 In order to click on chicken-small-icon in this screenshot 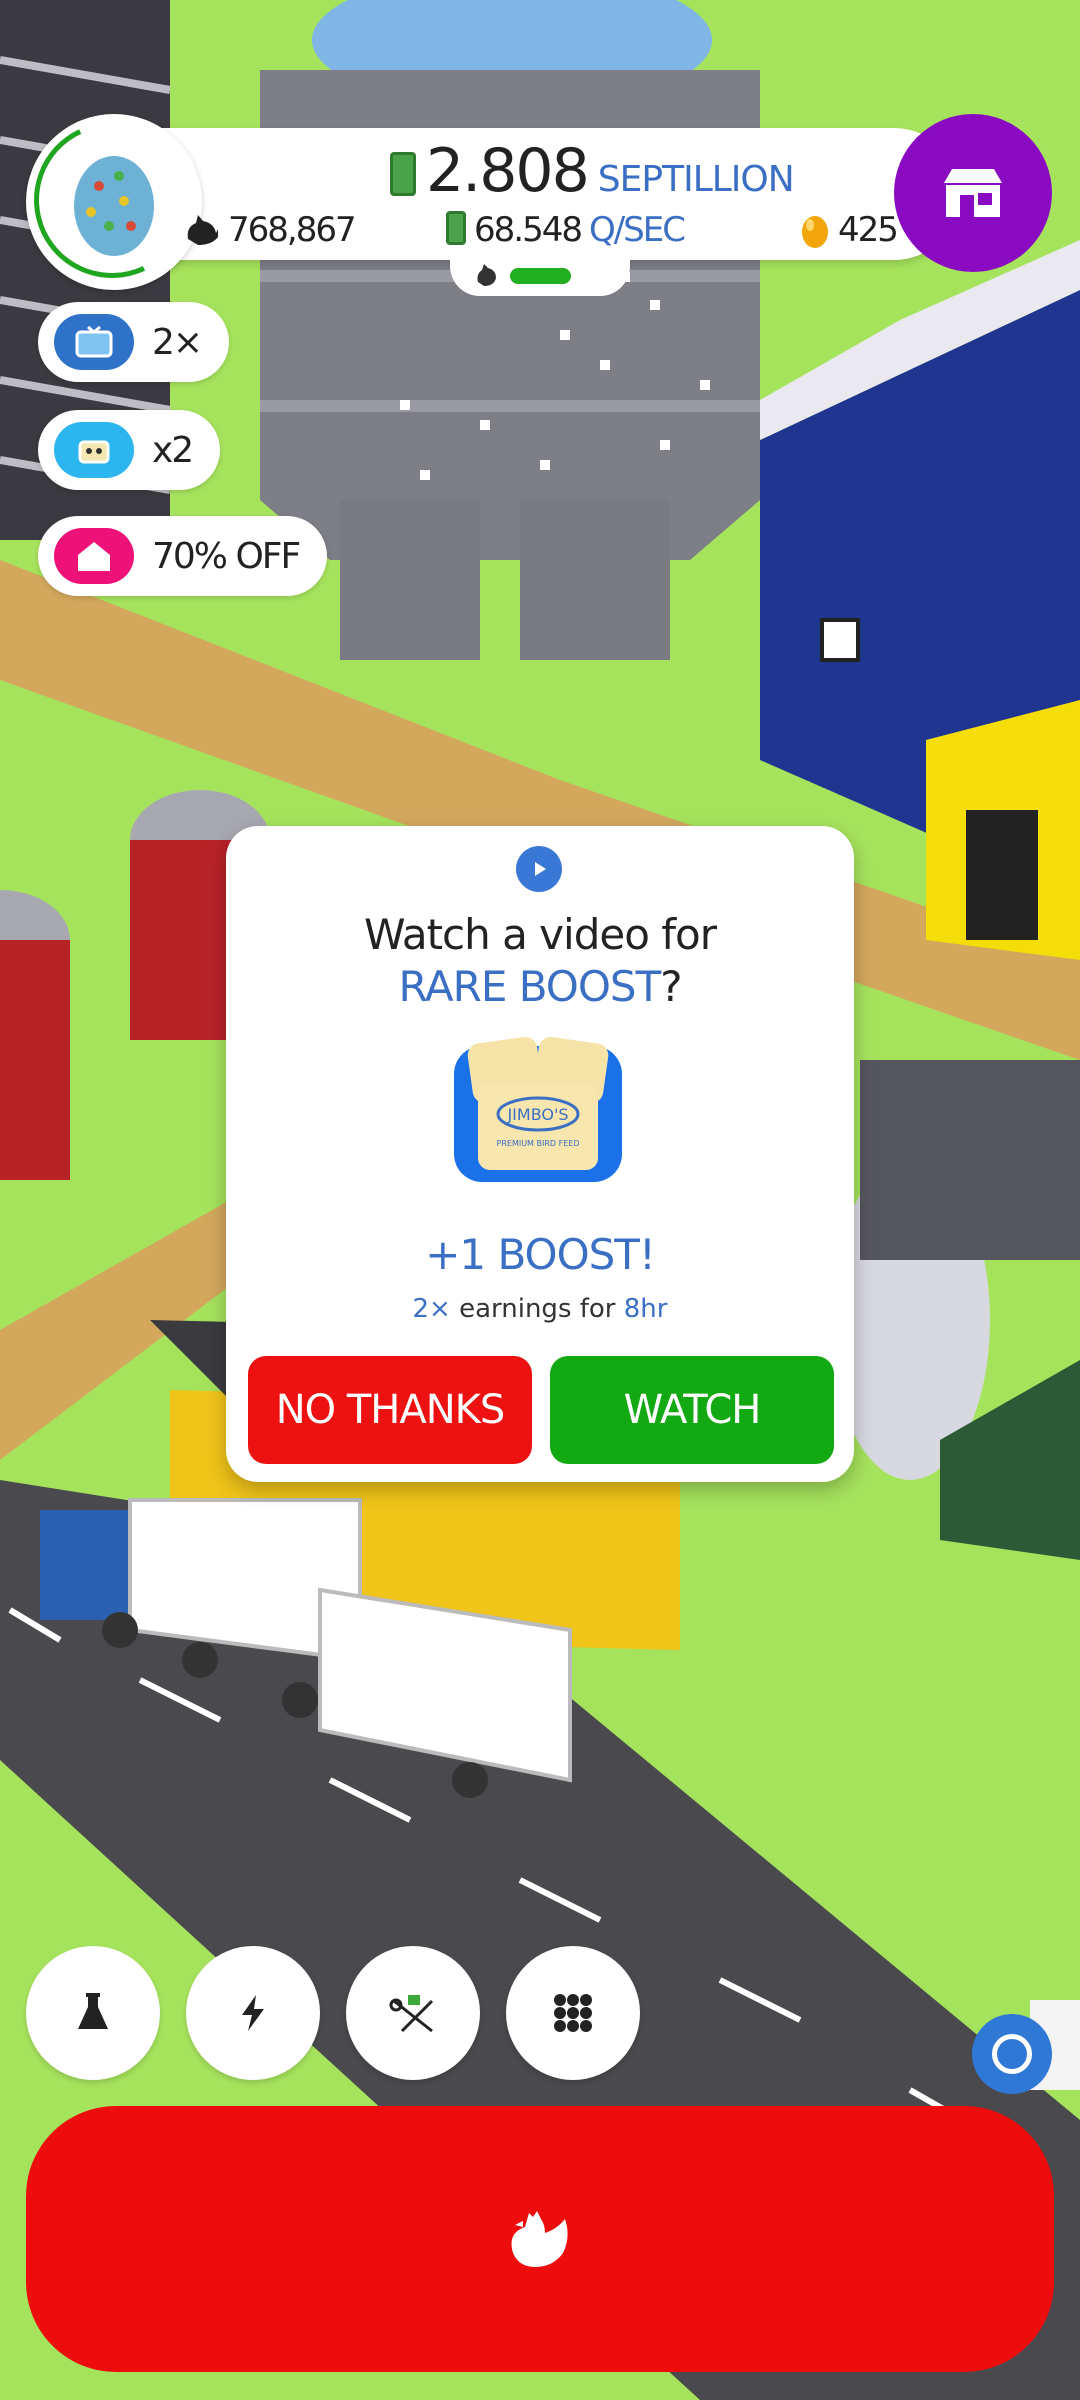, I will do `click(486, 275)`.